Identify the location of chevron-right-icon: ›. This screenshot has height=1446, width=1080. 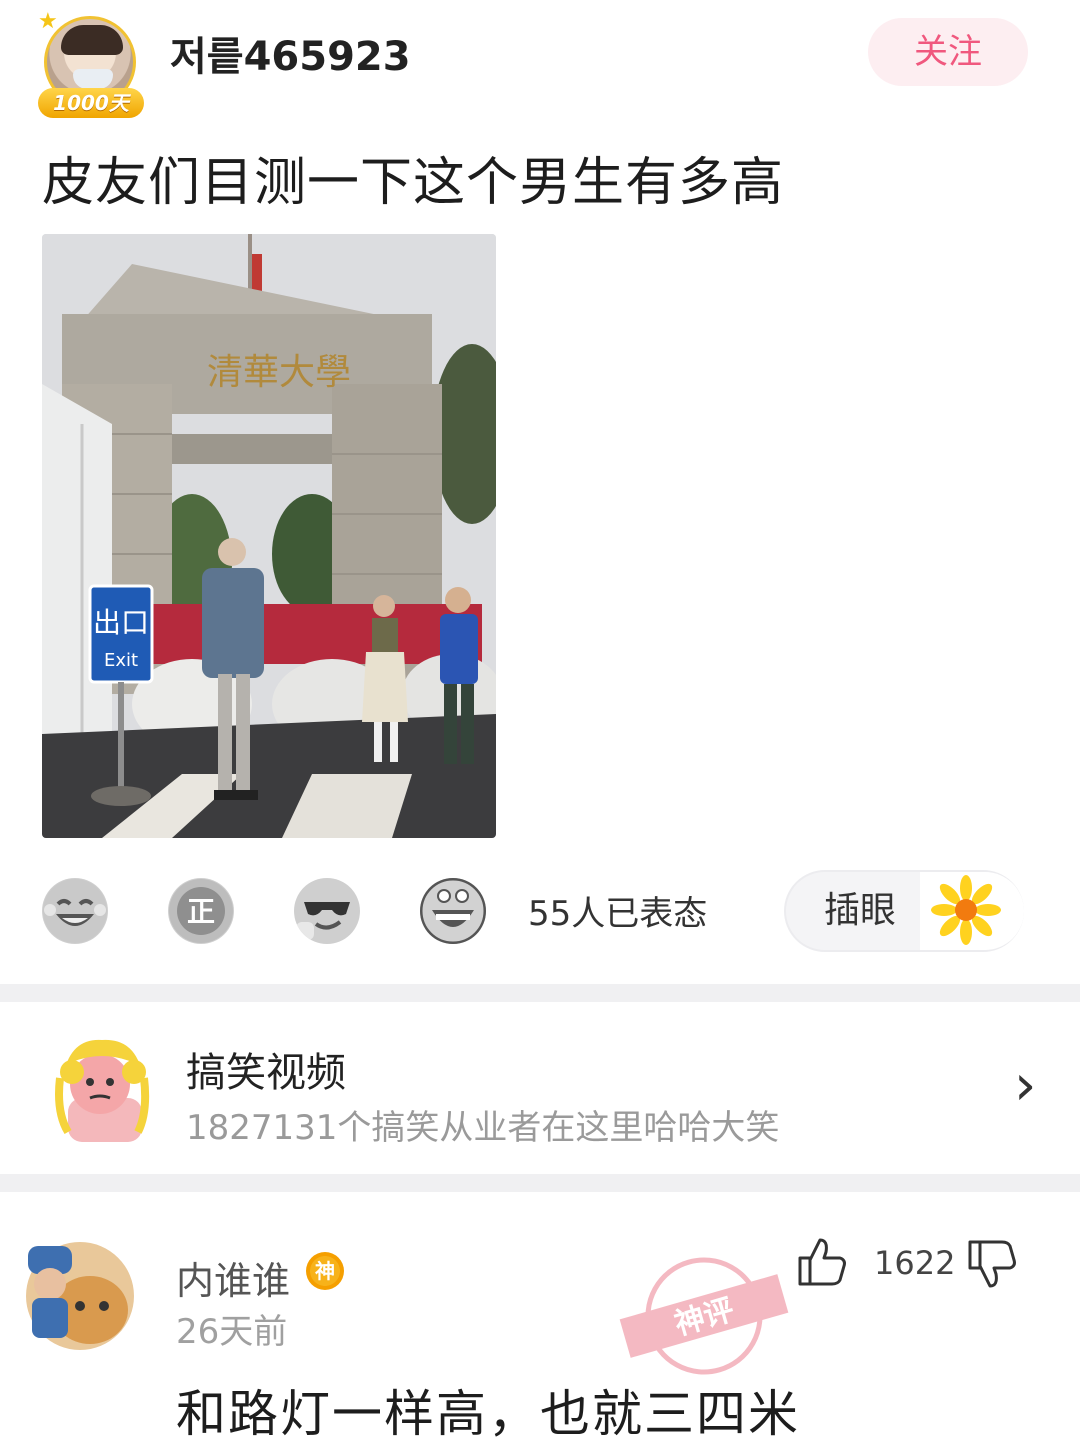
(1025, 1085).